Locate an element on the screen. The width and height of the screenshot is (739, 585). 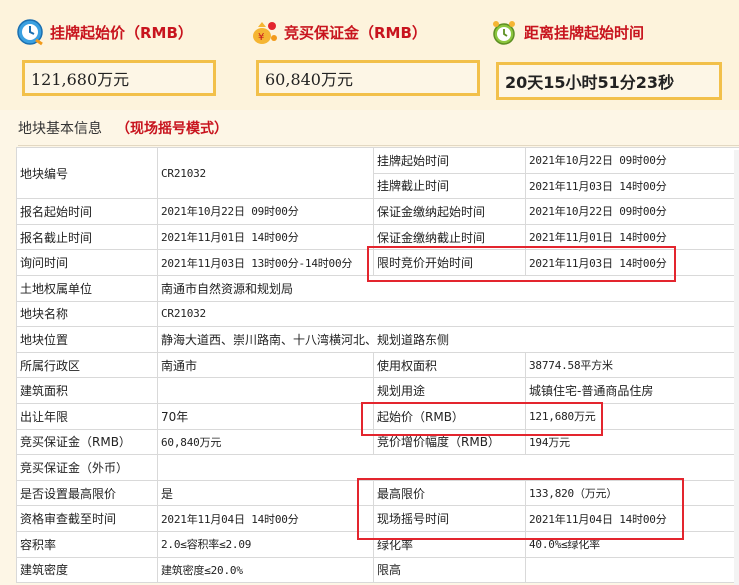
field-label: 限高 is located at coordinates (449, 570).